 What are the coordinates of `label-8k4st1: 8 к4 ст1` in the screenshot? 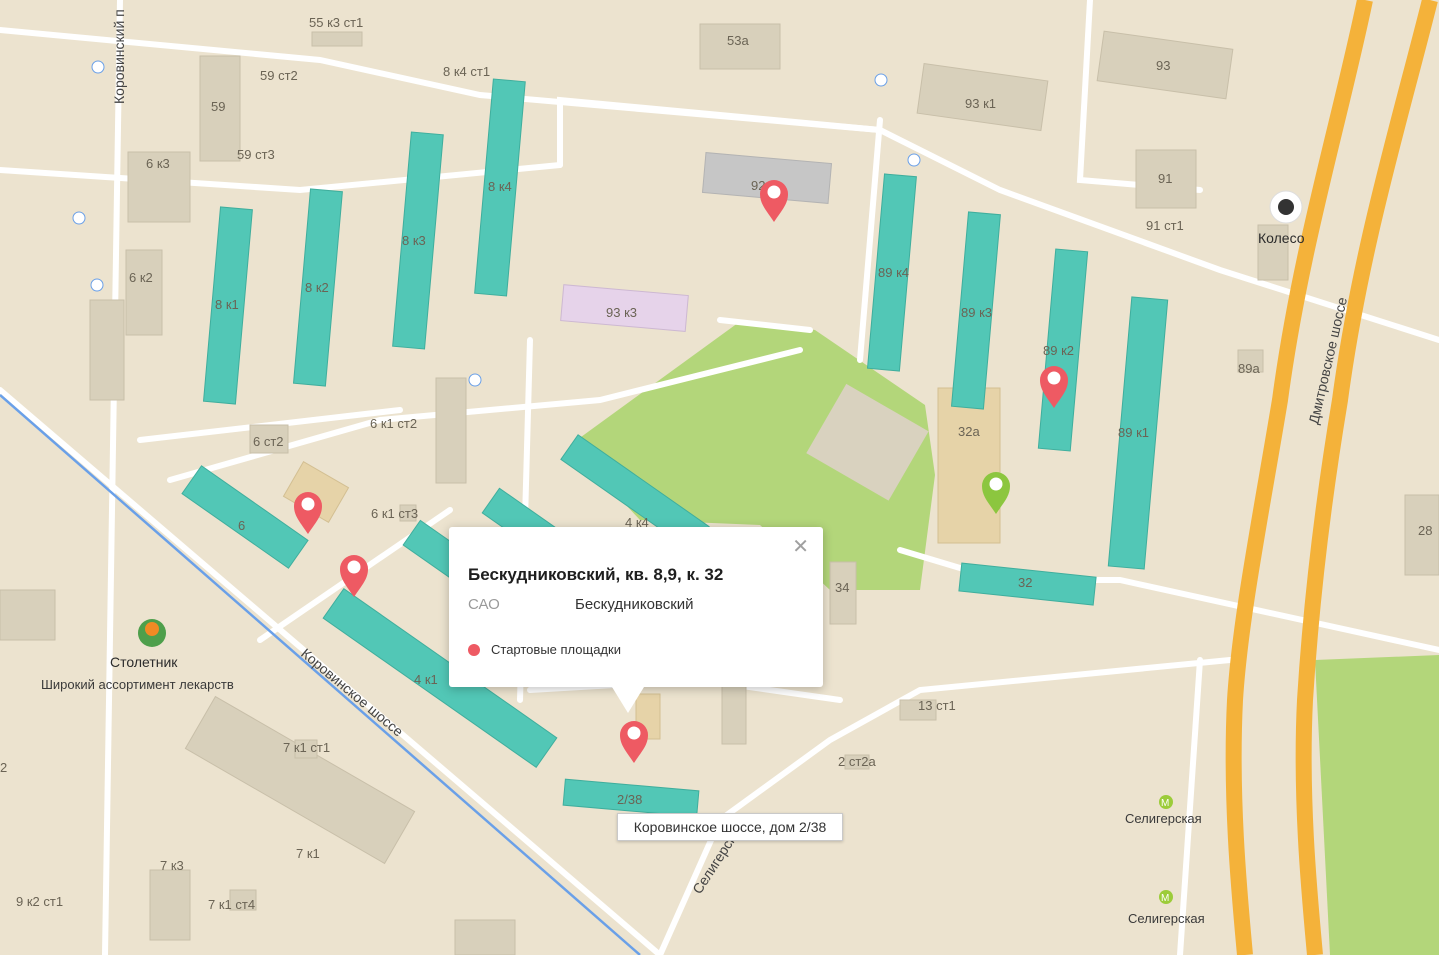 It's located at (466, 71).